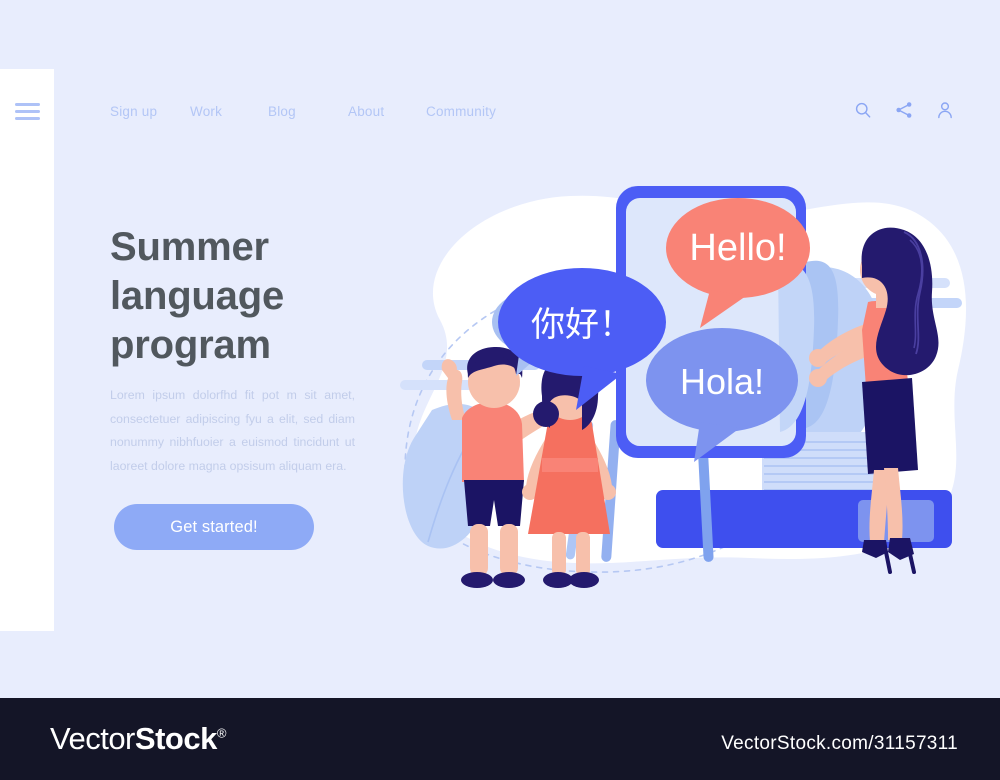 The width and height of the screenshot is (1000, 780). What do you see at coordinates (308, 111) in the screenshot?
I see `nav-link-blog: Blog` at bounding box center [308, 111].